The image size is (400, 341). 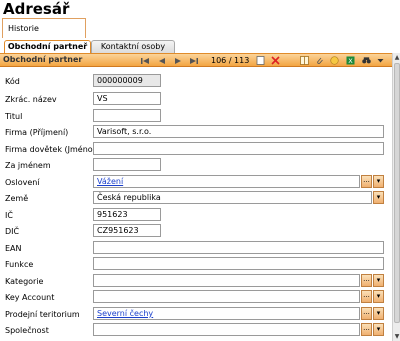 What do you see at coordinates (31, 99) in the screenshot?
I see `label-zkrac-nazev: Zkrác. název` at bounding box center [31, 99].